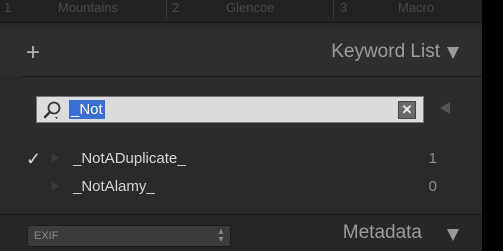  Describe the element at coordinates (113, 8) in the screenshot. I see `keyword-set-item: Mountains` at that location.